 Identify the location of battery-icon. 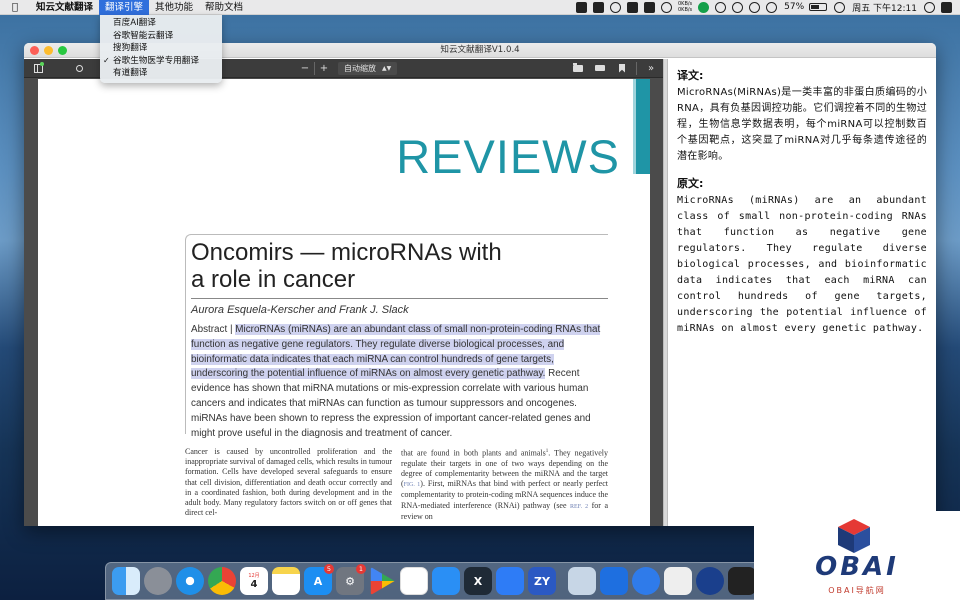
(818, 7).